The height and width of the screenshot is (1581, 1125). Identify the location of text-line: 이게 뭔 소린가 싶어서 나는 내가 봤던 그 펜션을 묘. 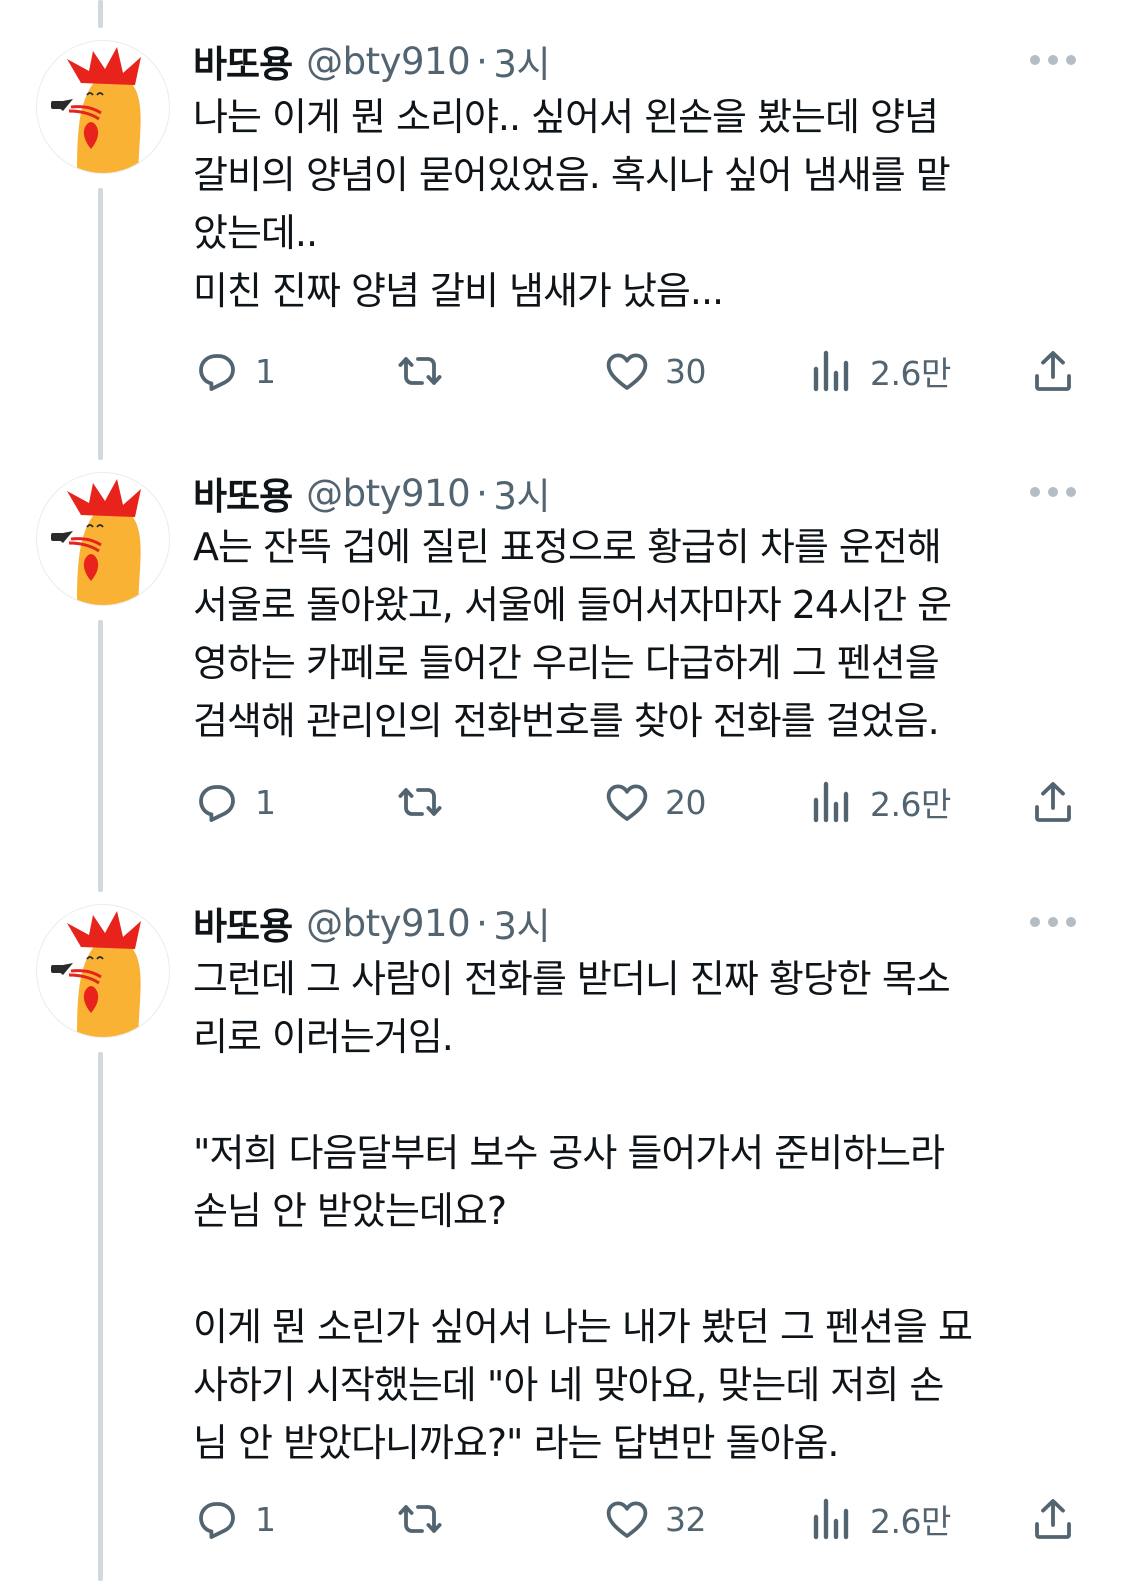
(583, 1327).